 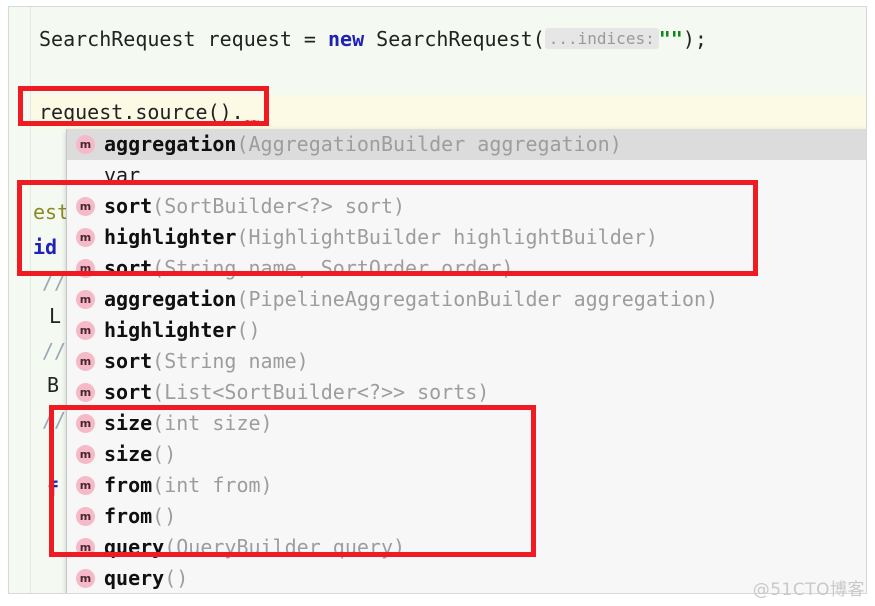 What do you see at coordinates (321, 392) in the screenshot?
I see `completion-item-signature: (List<SortBuilder<?>> sorts)` at bounding box center [321, 392].